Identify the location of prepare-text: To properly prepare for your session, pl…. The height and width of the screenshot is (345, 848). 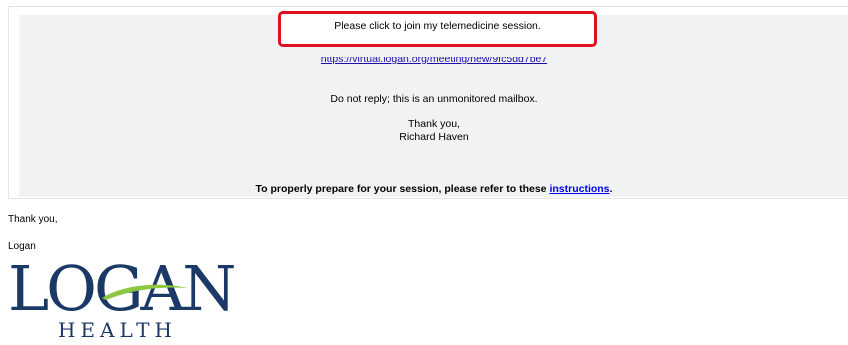
(402, 189).